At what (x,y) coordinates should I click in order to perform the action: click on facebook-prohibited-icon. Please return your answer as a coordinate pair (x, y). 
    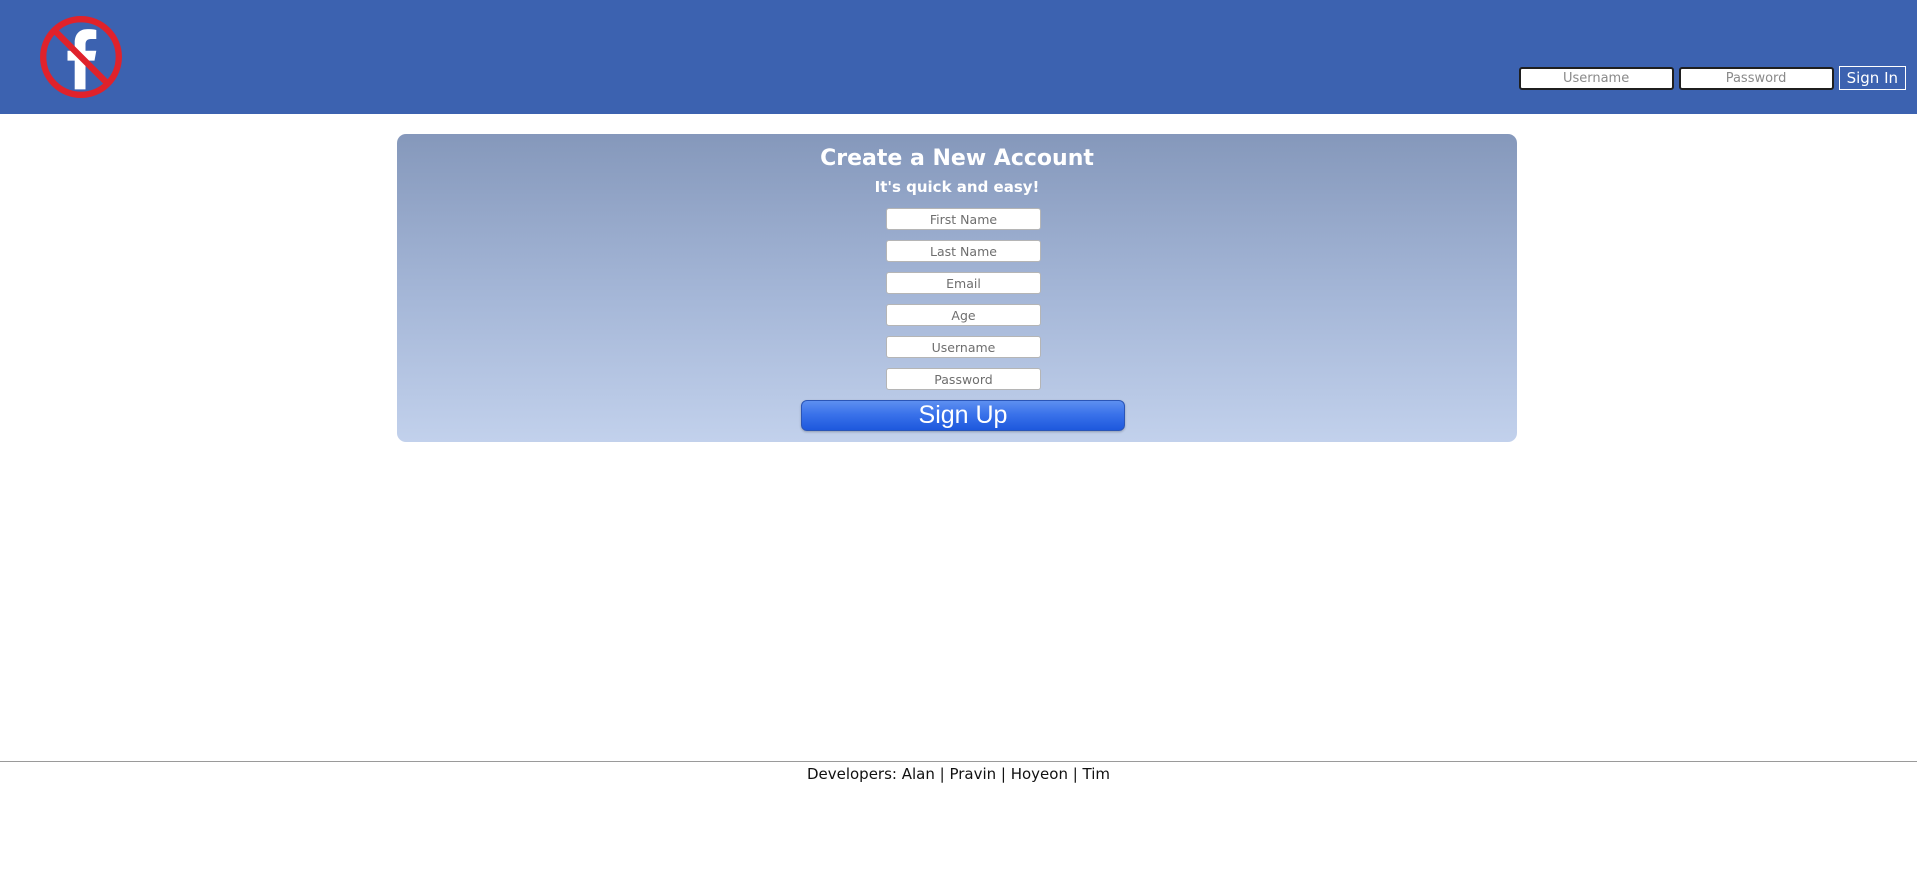
    Looking at the image, I should click on (81, 57).